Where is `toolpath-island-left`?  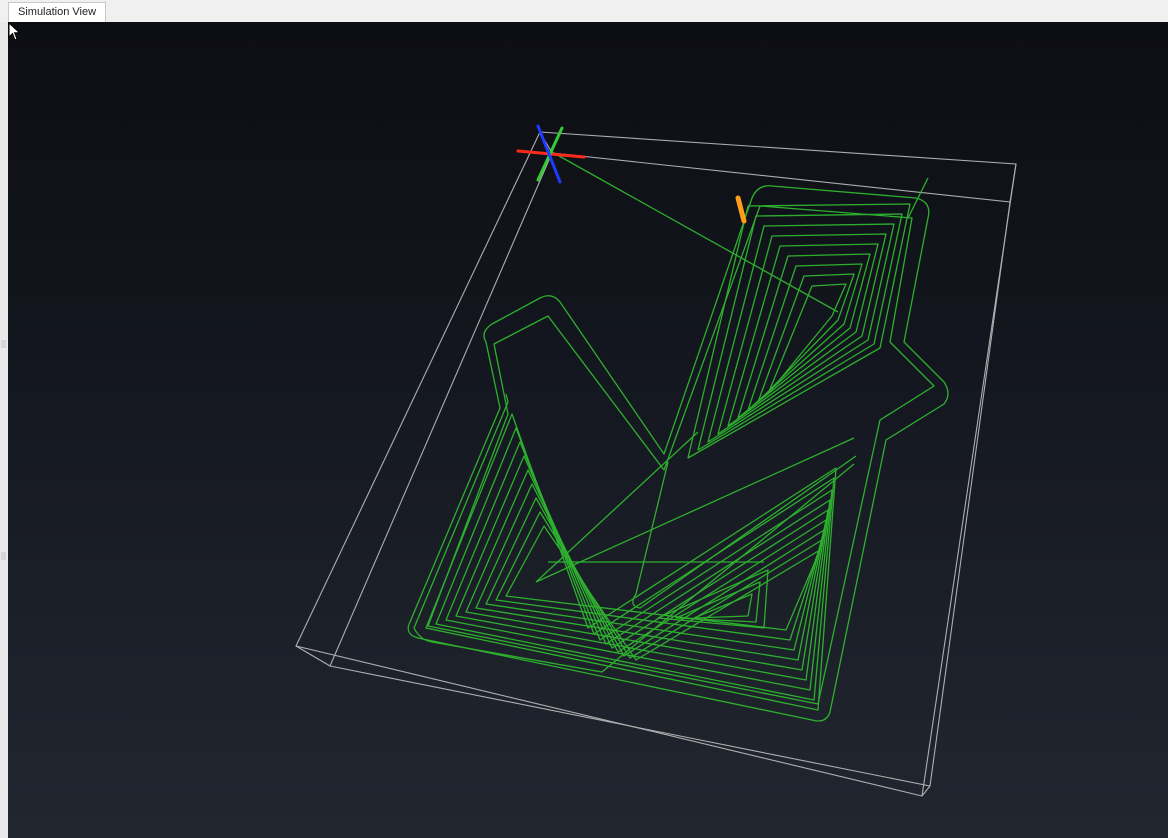 toolpath-island-left is located at coordinates (634, 533).